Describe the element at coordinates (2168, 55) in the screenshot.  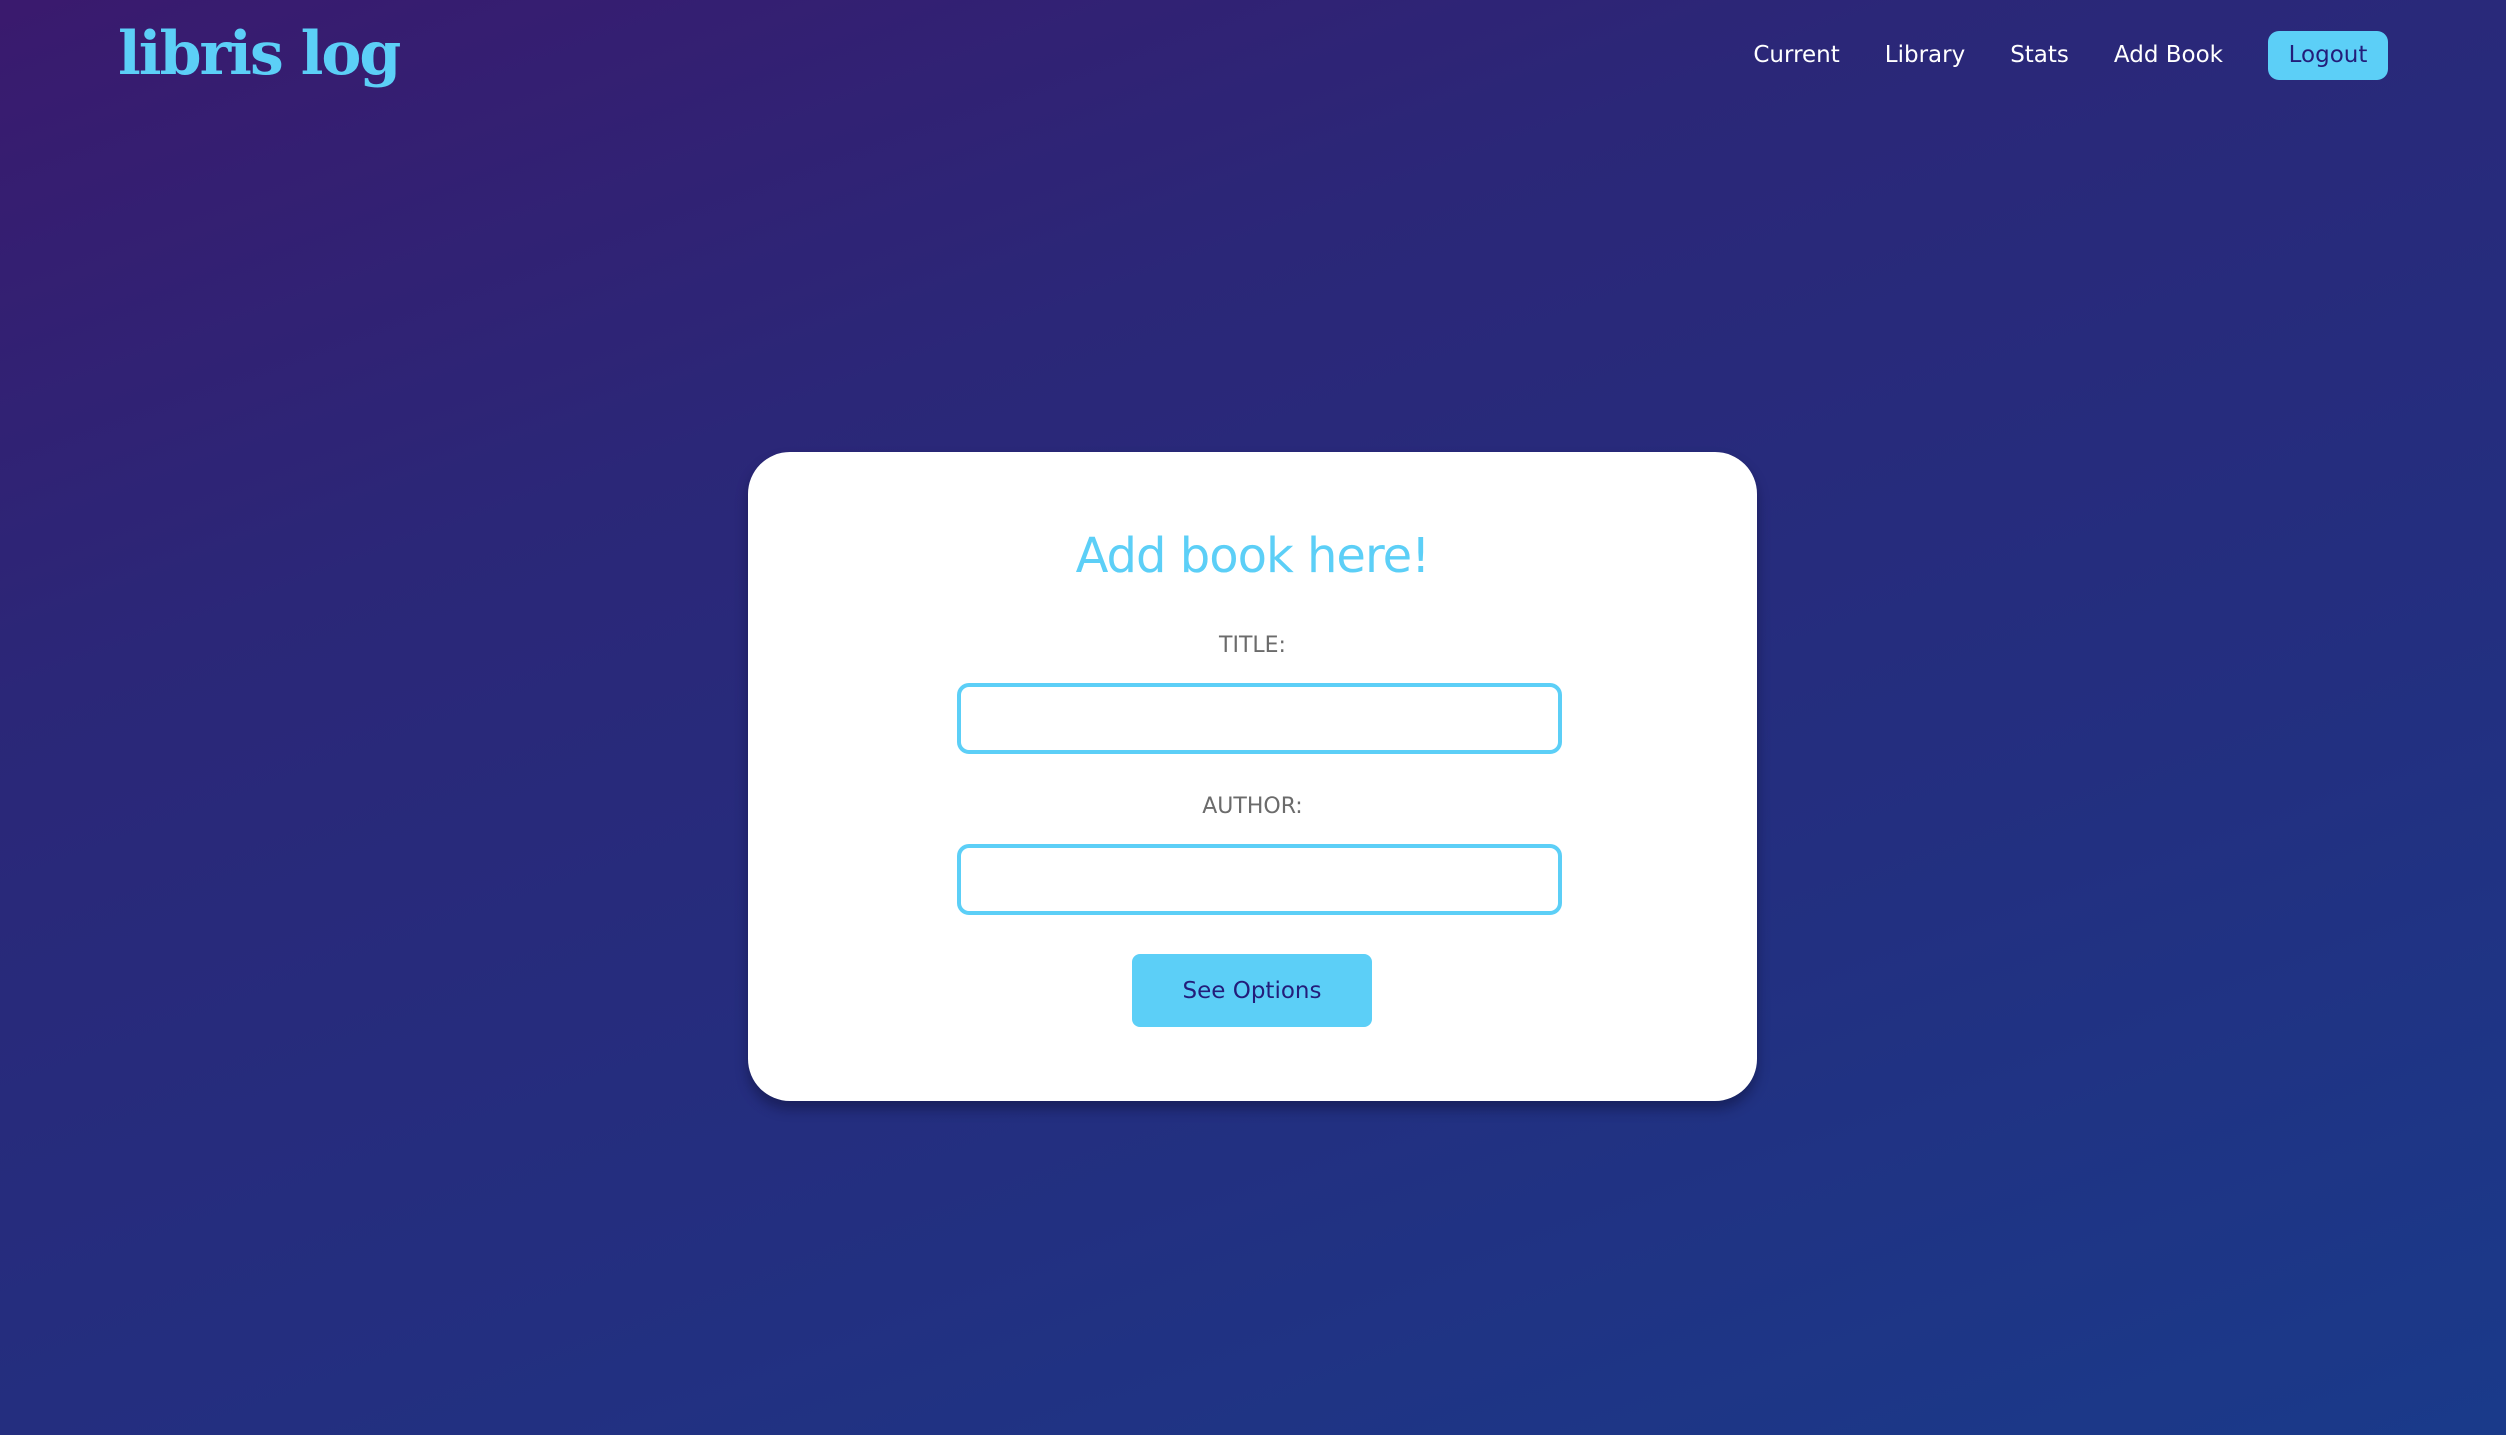
I see `nav-link-add-book: Add Book` at that location.